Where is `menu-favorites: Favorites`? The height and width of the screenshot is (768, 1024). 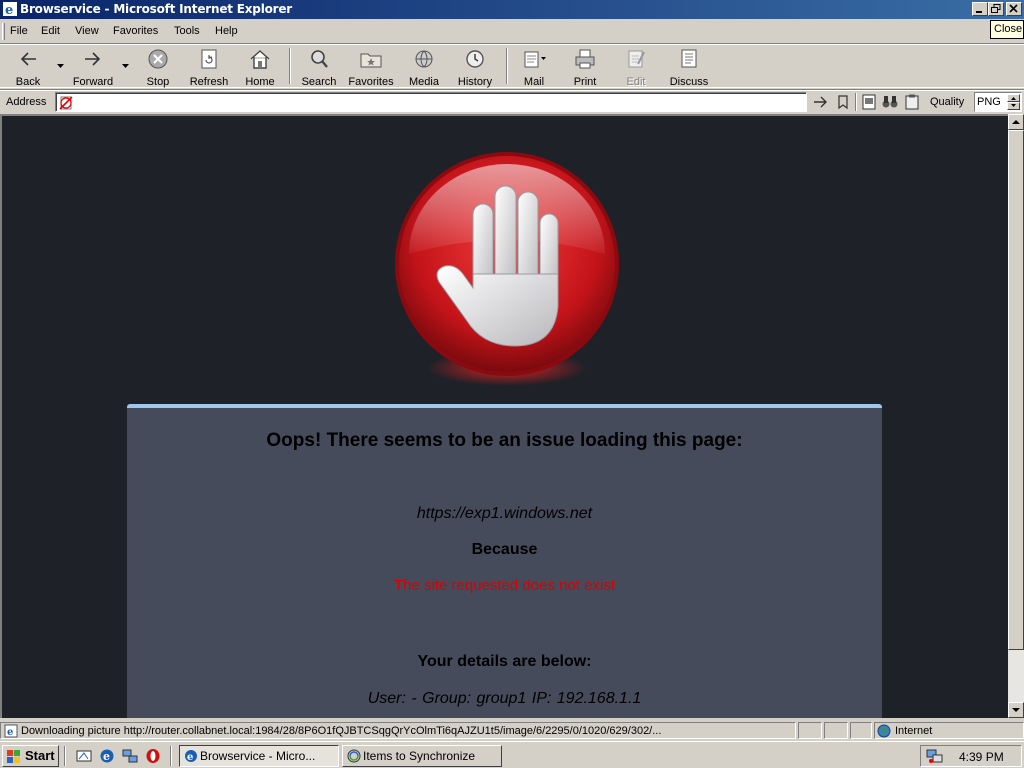 menu-favorites: Favorites is located at coordinates (135, 31).